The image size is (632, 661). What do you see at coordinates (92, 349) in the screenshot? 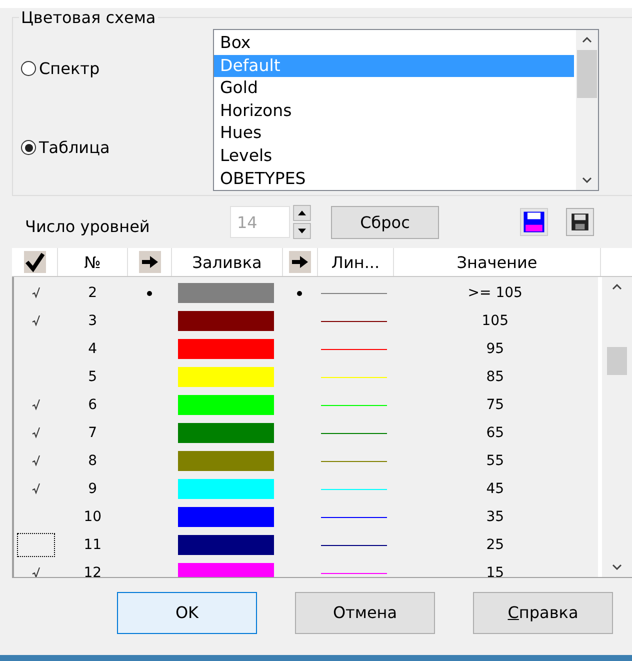
I see `row-number: 4` at bounding box center [92, 349].